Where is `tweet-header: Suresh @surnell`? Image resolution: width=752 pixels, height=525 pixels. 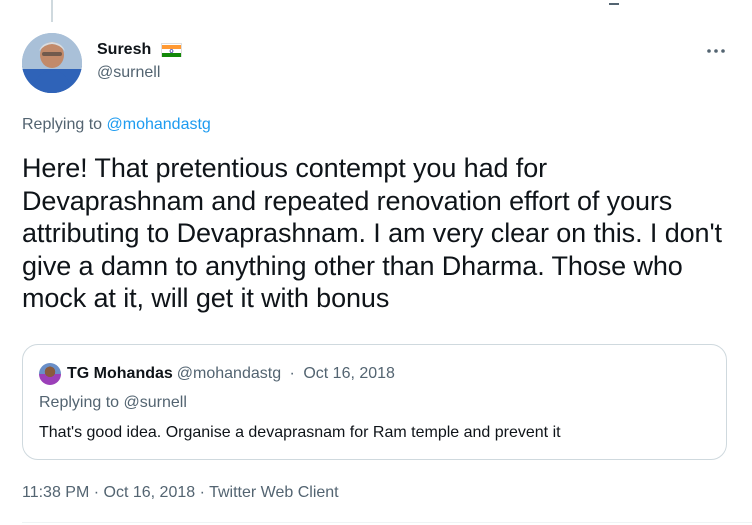 tweet-header: Suresh @surnell is located at coordinates (376, 64).